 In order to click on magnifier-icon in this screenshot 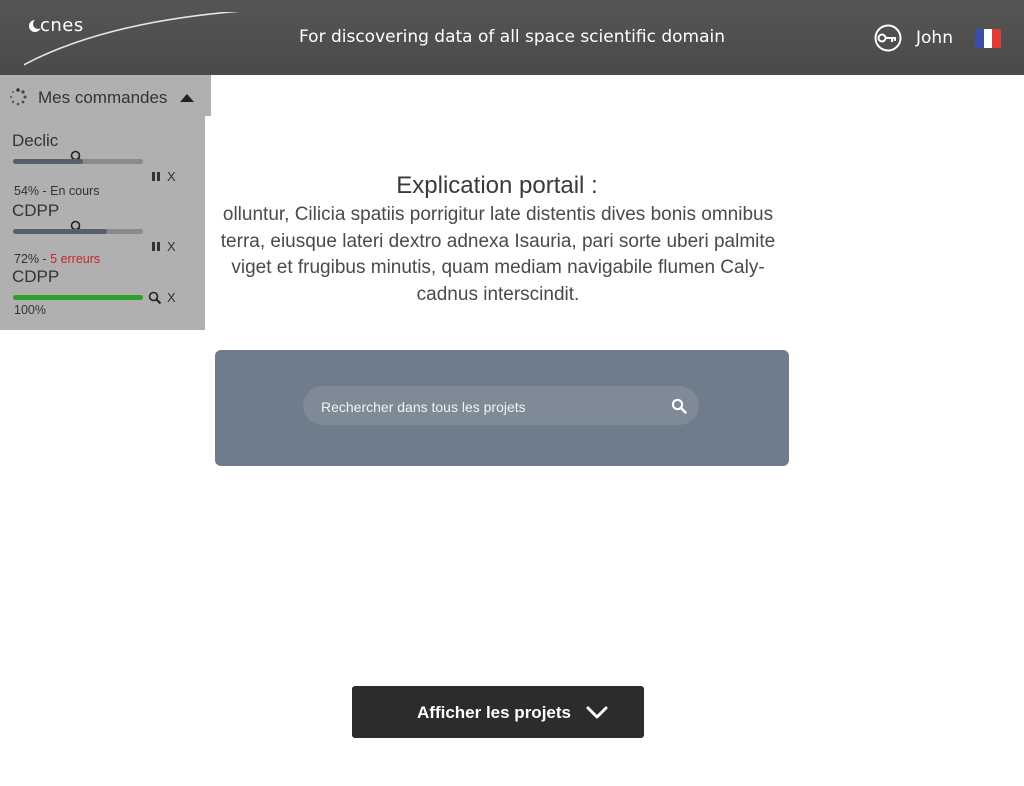, I will do `click(155, 298)`.